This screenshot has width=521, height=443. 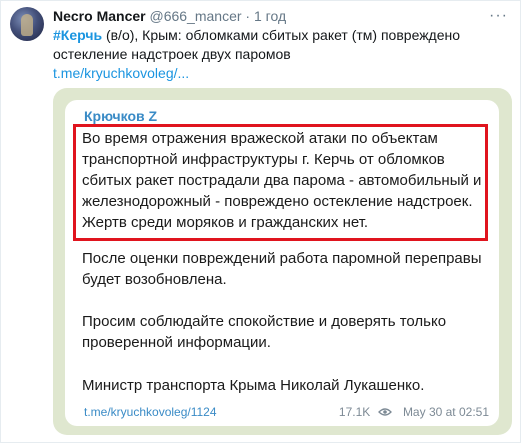 I want to click on tweet-time: 1 год, so click(x=270, y=16).